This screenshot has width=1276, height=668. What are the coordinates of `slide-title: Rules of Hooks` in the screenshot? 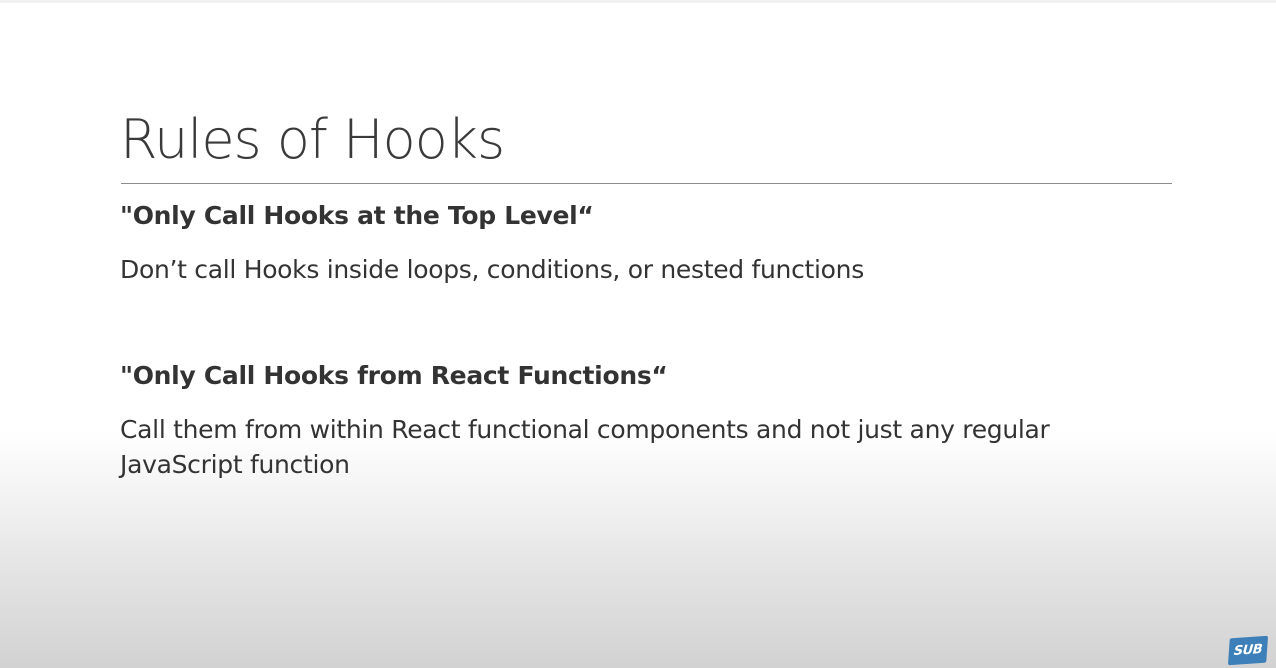 It's located at (312, 139).